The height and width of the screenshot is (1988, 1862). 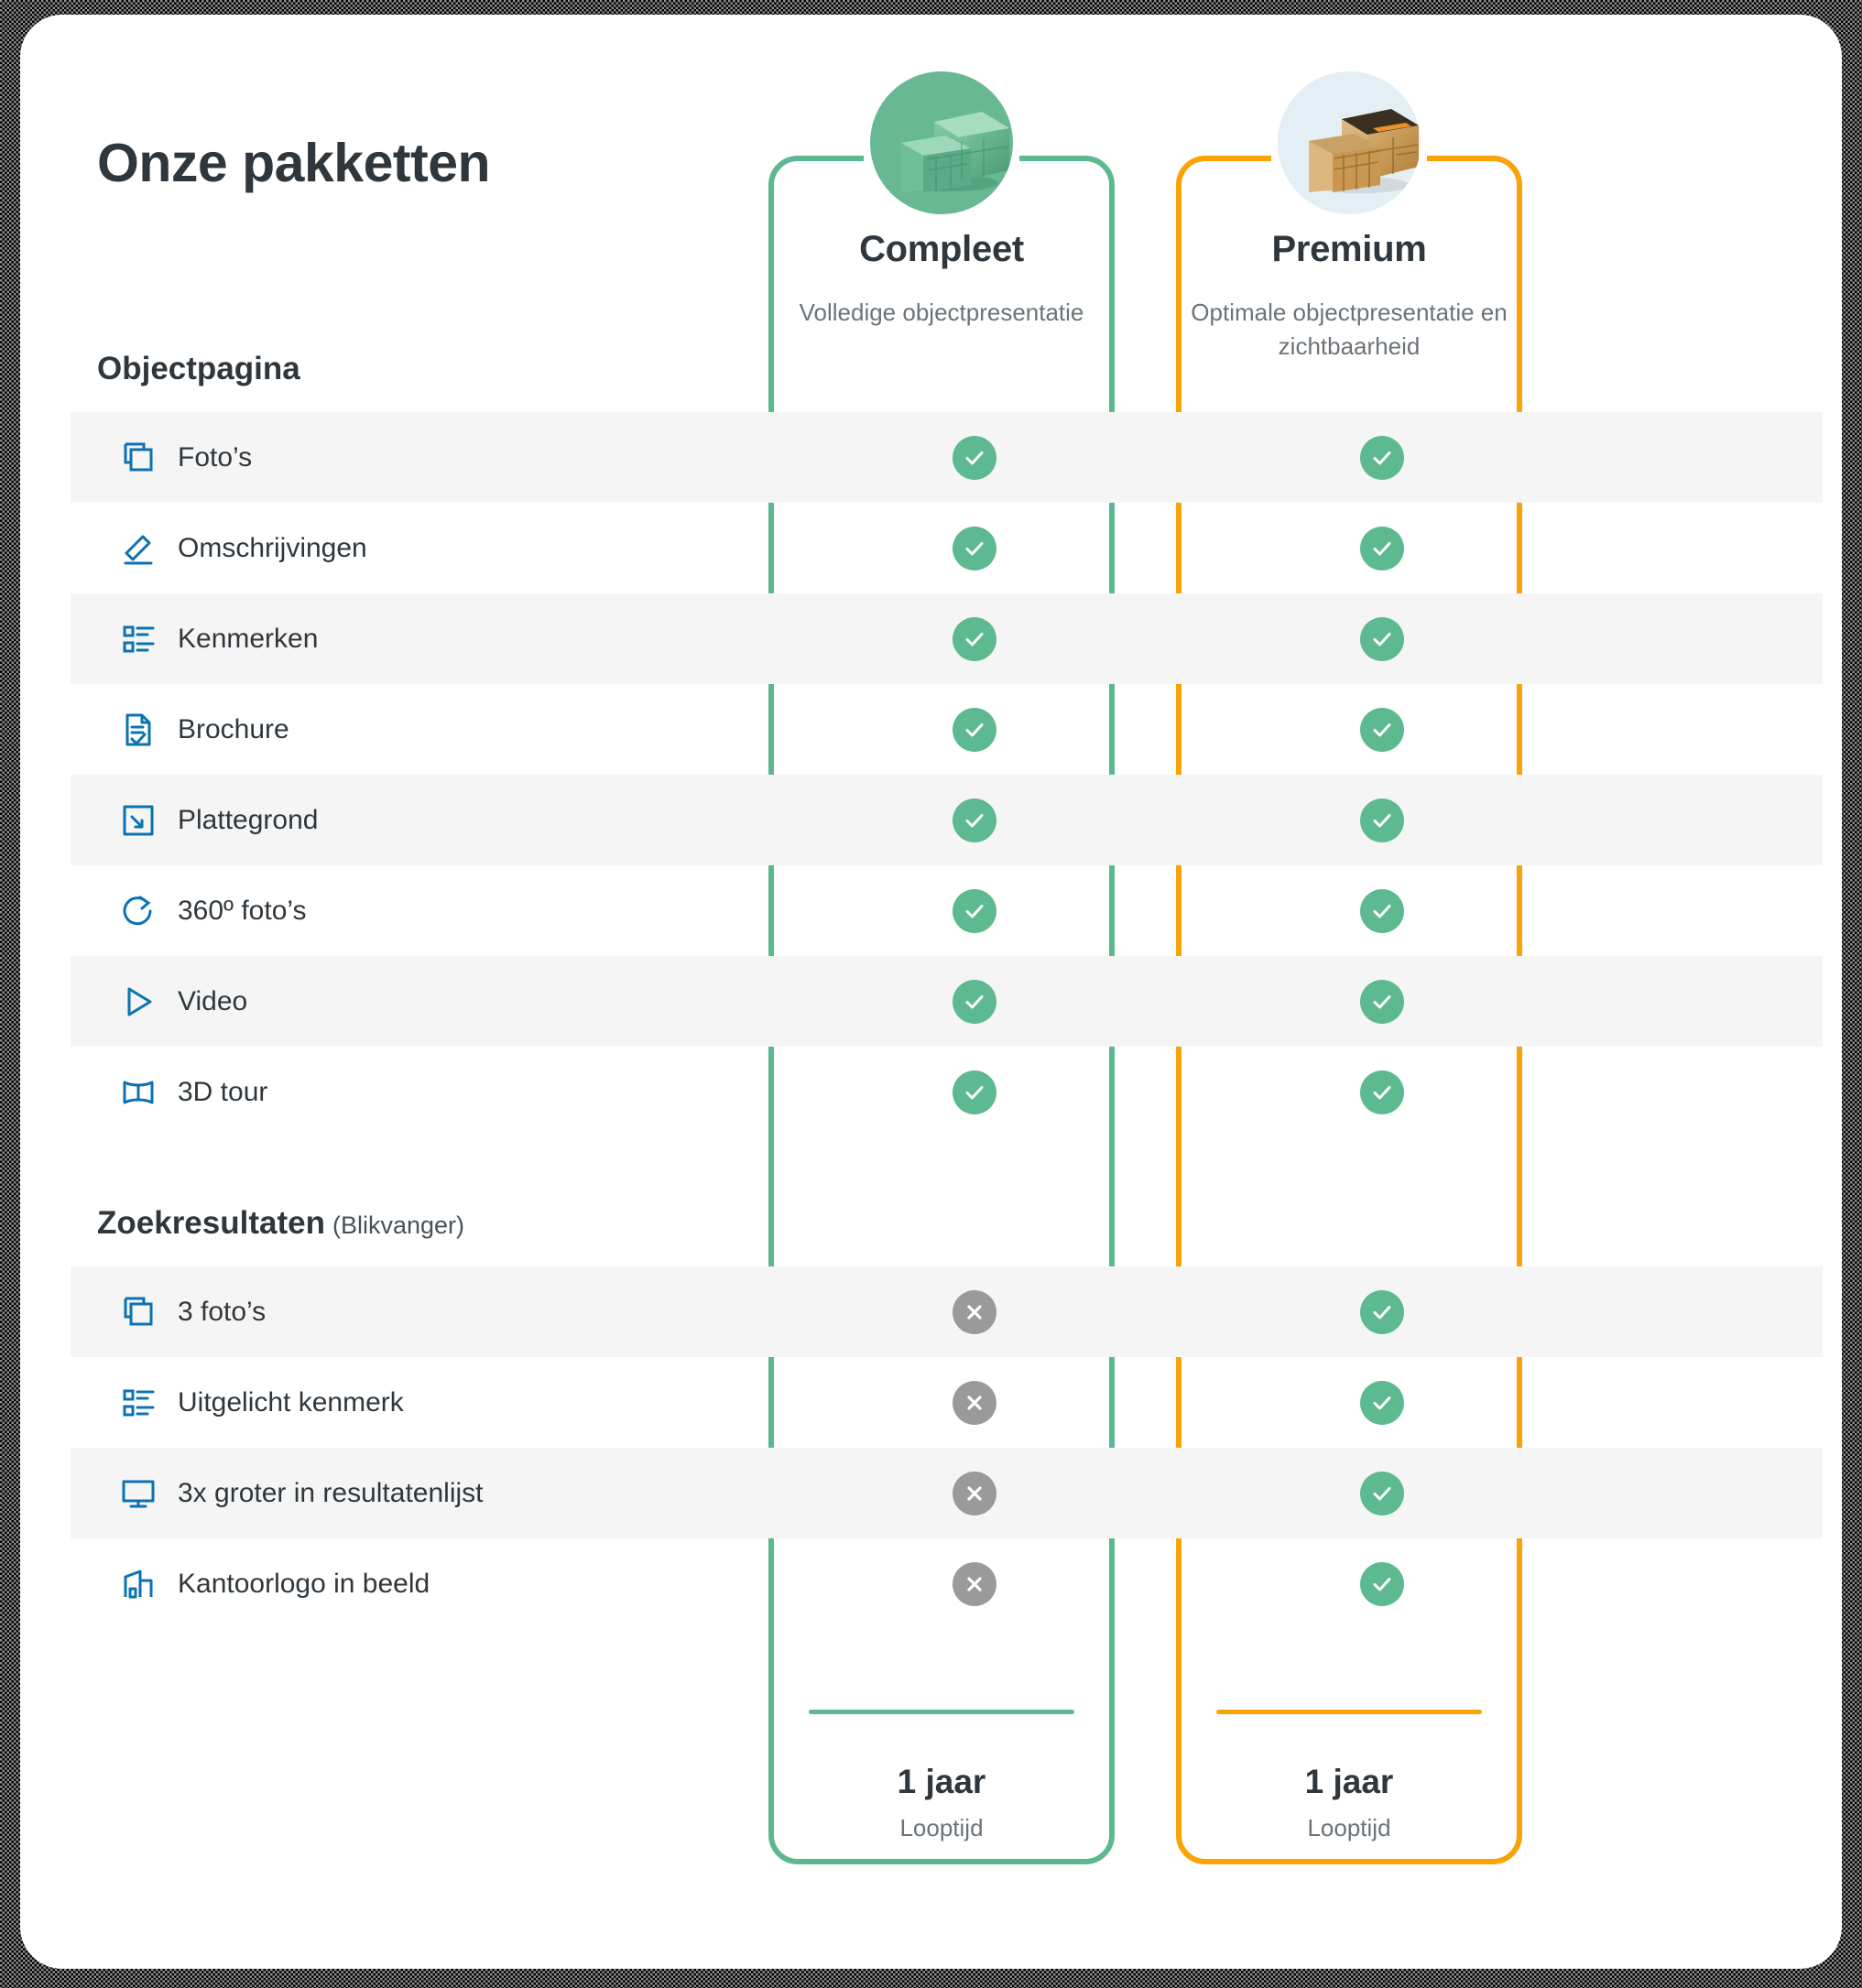 What do you see at coordinates (947, 910) in the screenshot?
I see `table-row: 360º foto’s` at bounding box center [947, 910].